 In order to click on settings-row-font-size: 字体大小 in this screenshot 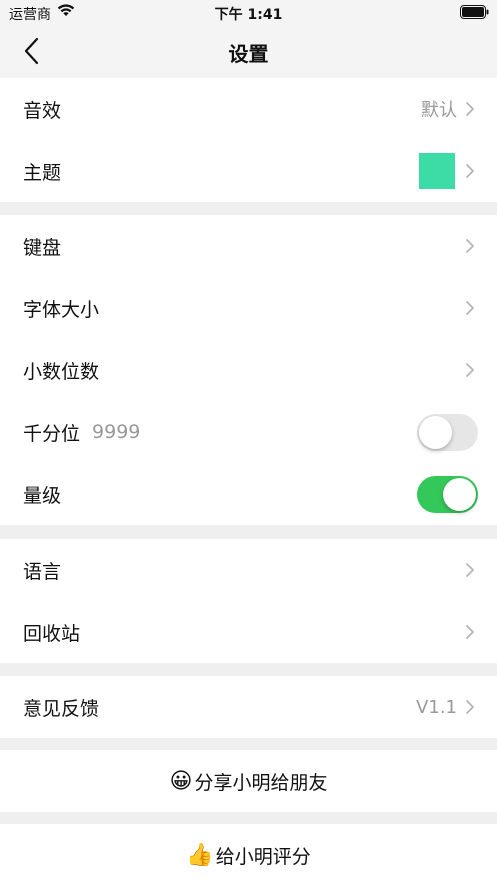, I will do `click(248, 308)`.